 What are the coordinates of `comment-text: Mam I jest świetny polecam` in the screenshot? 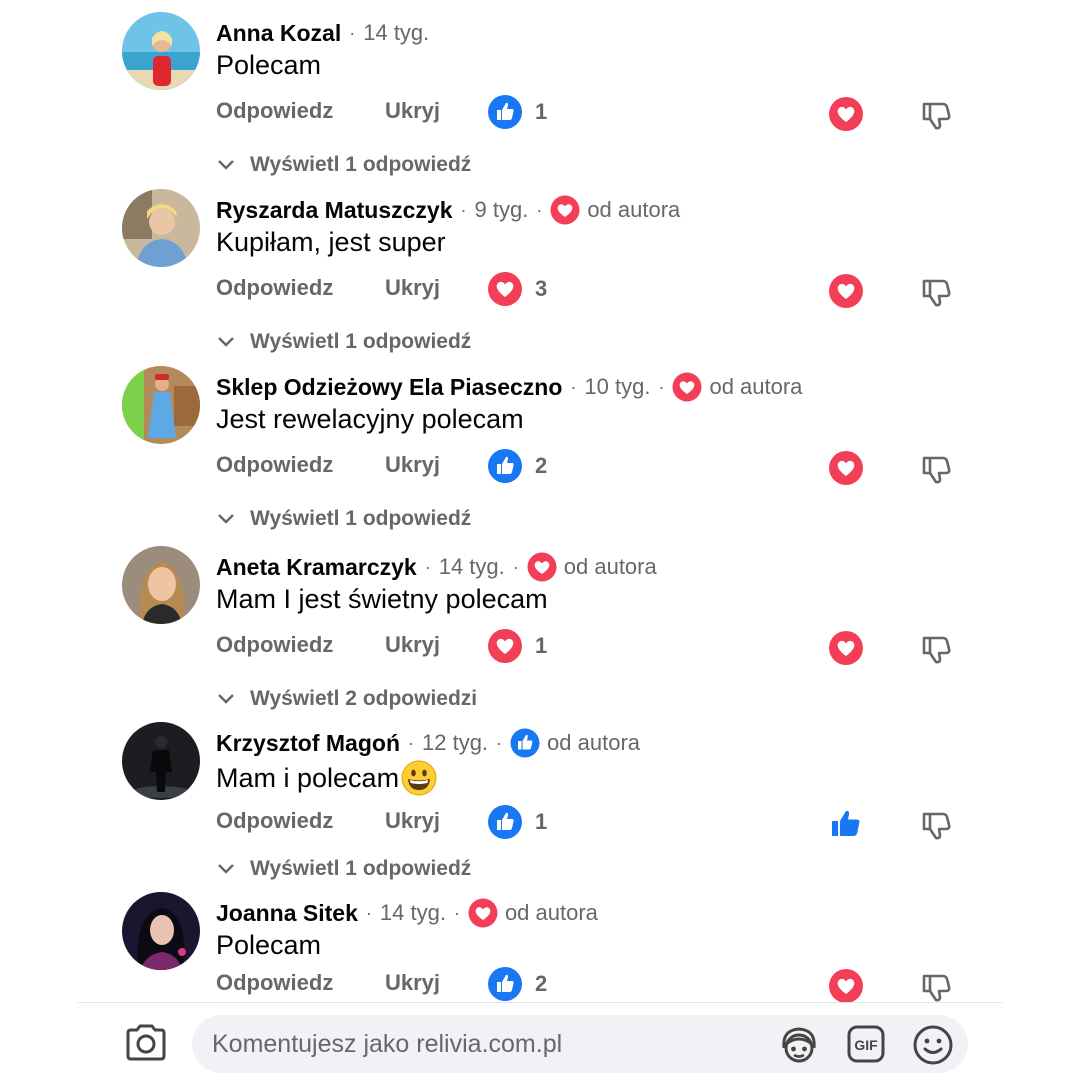 It's located at (382, 599).